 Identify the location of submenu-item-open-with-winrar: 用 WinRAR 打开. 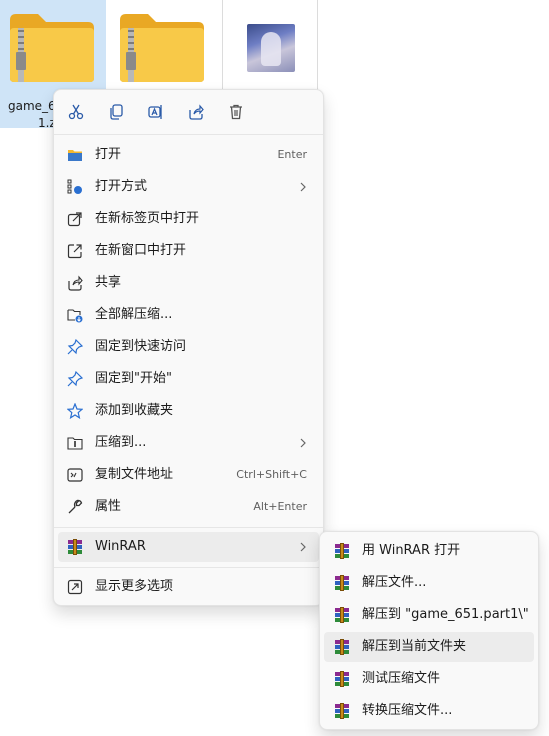
(429, 551).